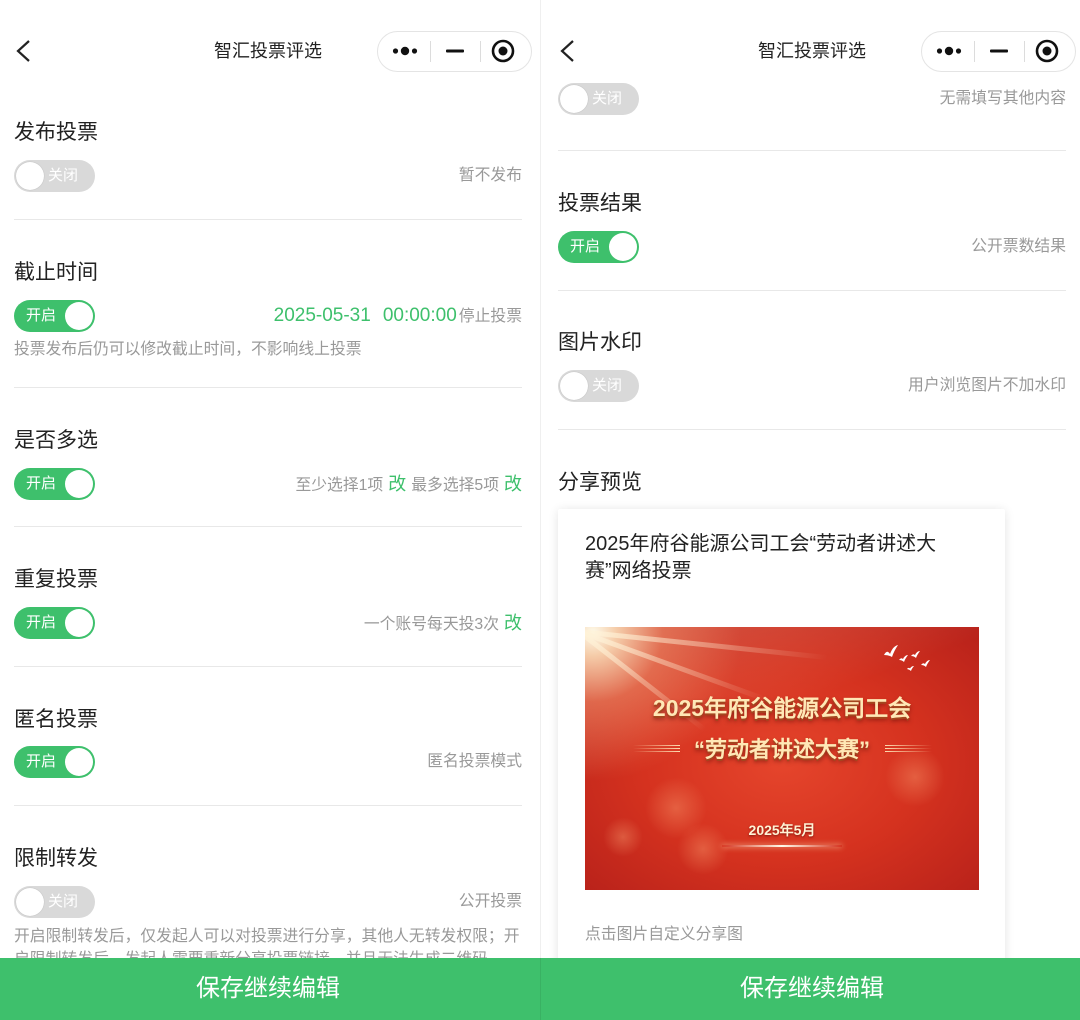  I want to click on screen-separator, so click(540, 479).